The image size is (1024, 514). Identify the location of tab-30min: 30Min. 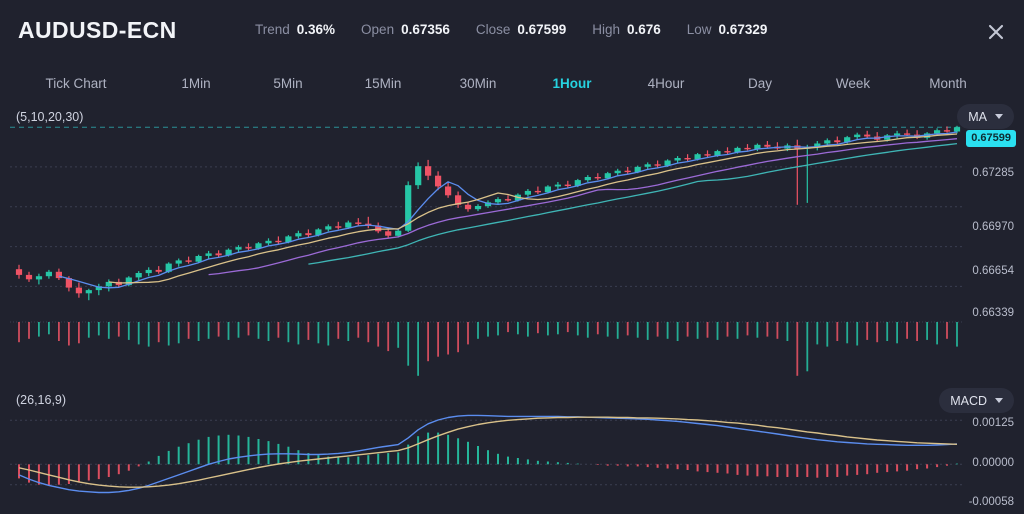
(478, 83).